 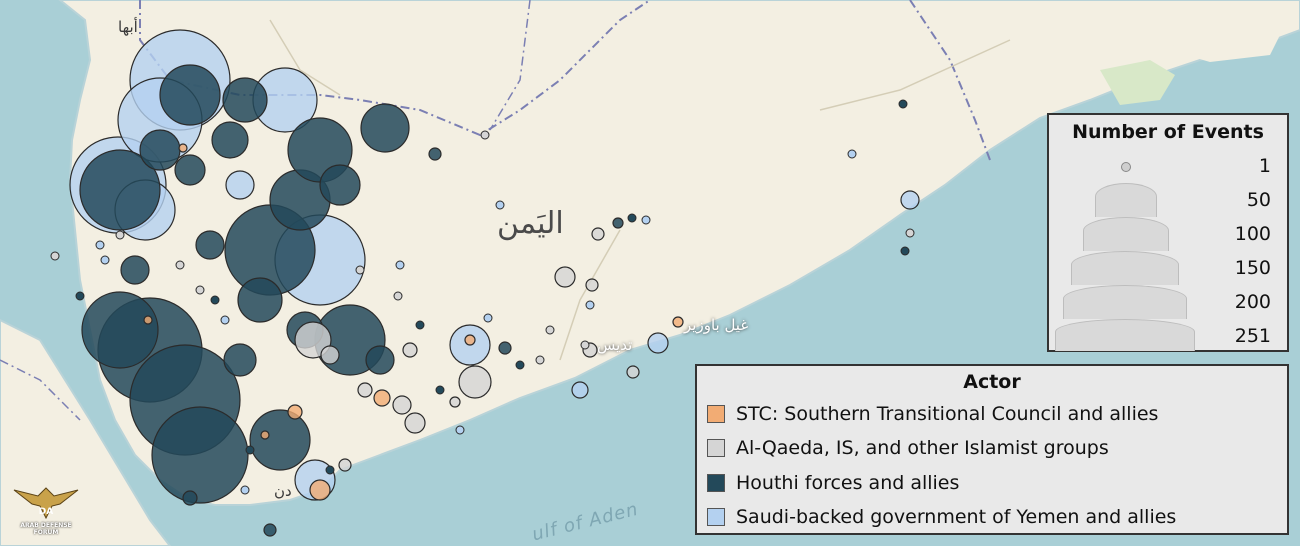 I want to click on size-legend-value: 50, so click(x=1258, y=200).